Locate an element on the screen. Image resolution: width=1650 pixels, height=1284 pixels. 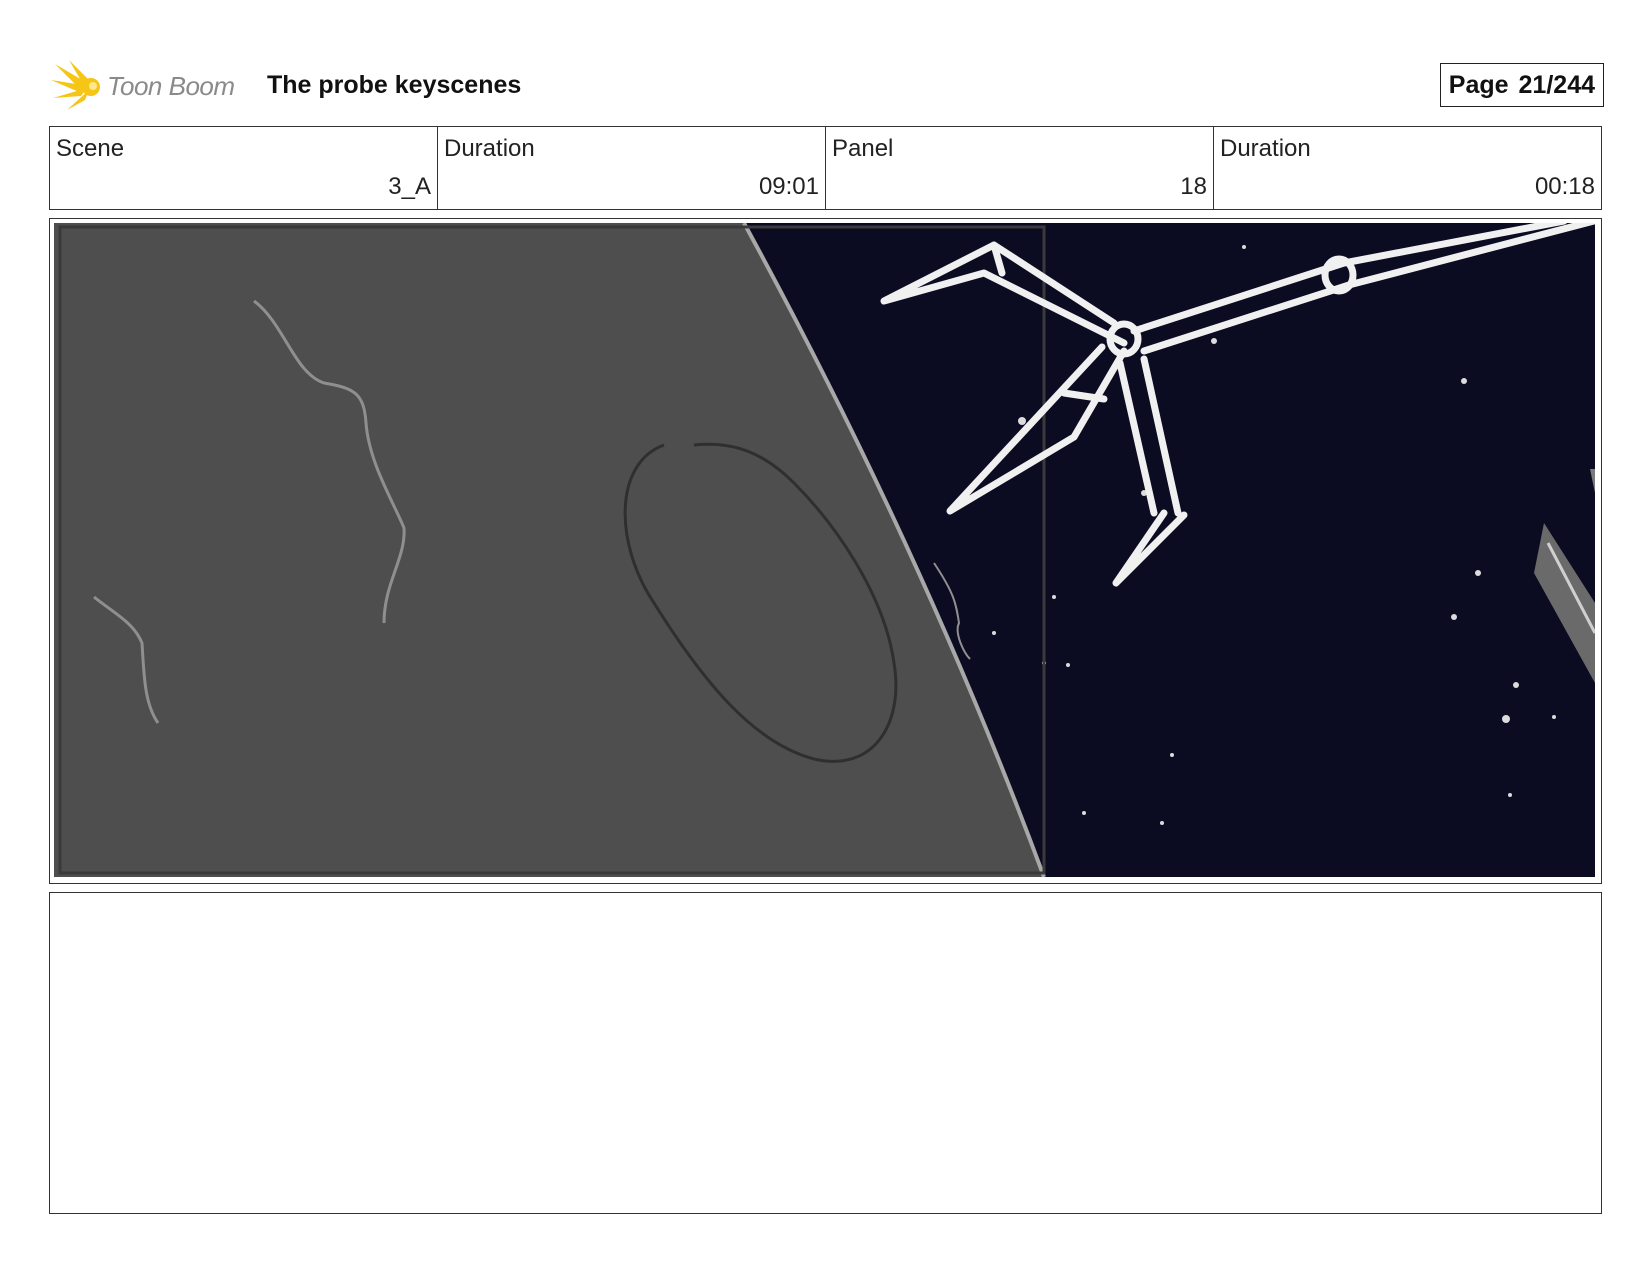
page-indicator: Page 21/244 is located at coordinates (1521, 85).